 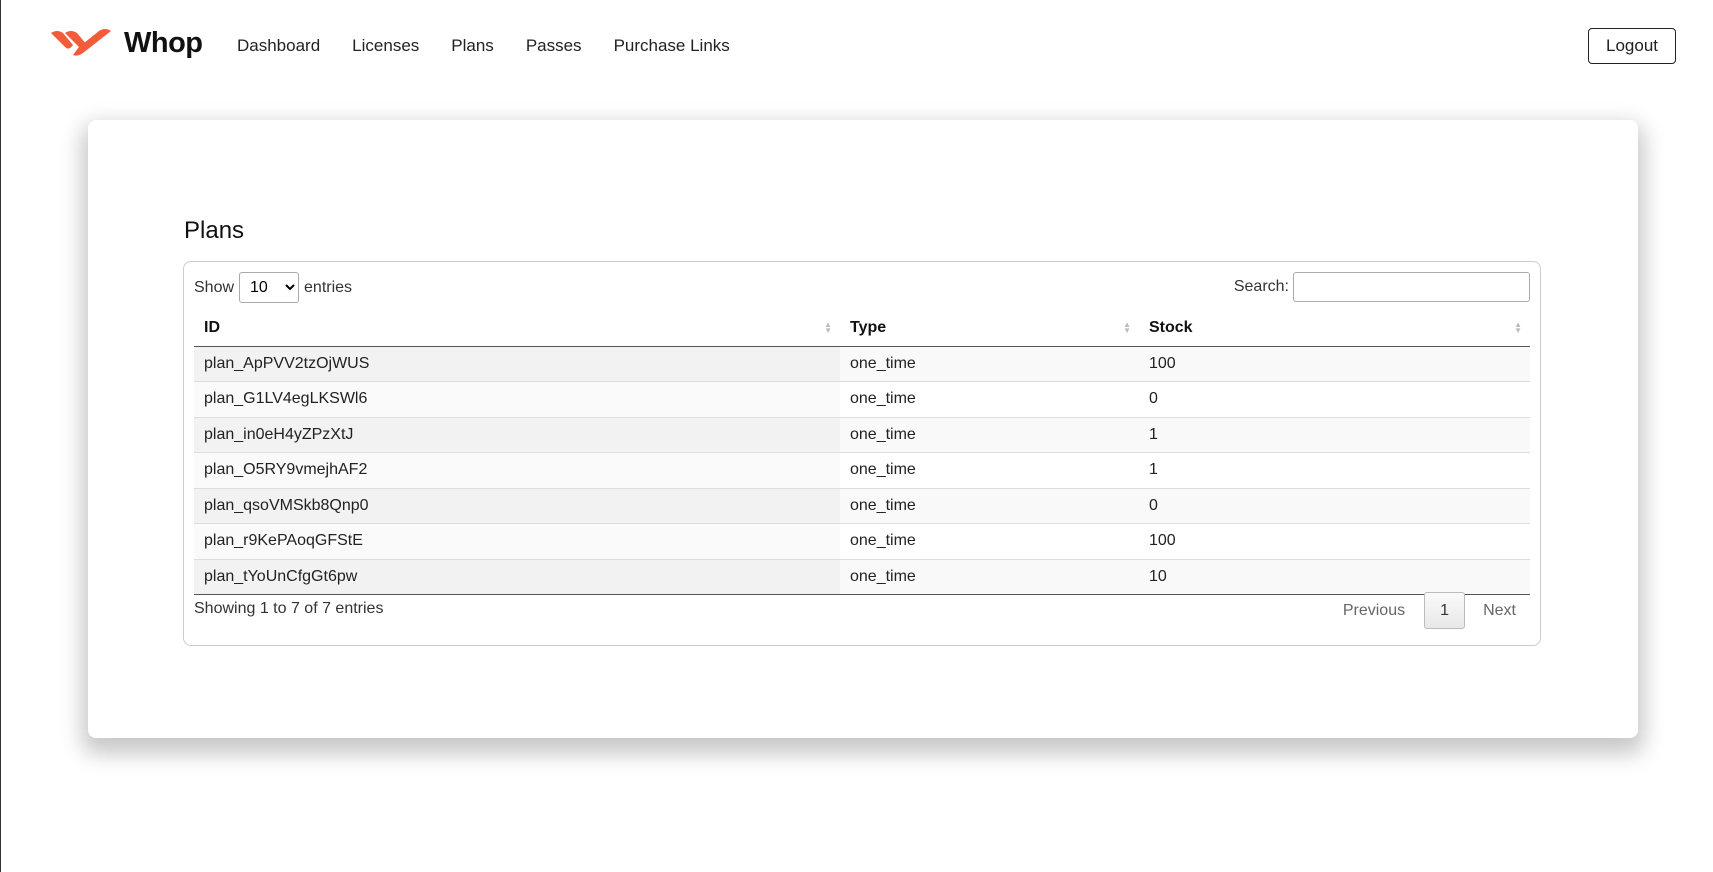 I want to click on table-header-row: ID ▲ ▼ Type ▲ ▼ Stock ▲ ▼, so click(x=862, y=328).